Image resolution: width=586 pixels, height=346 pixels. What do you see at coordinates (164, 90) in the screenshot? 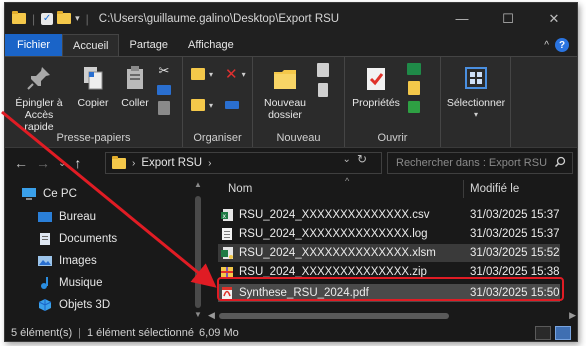
I see `copy-path-icon` at bounding box center [164, 90].